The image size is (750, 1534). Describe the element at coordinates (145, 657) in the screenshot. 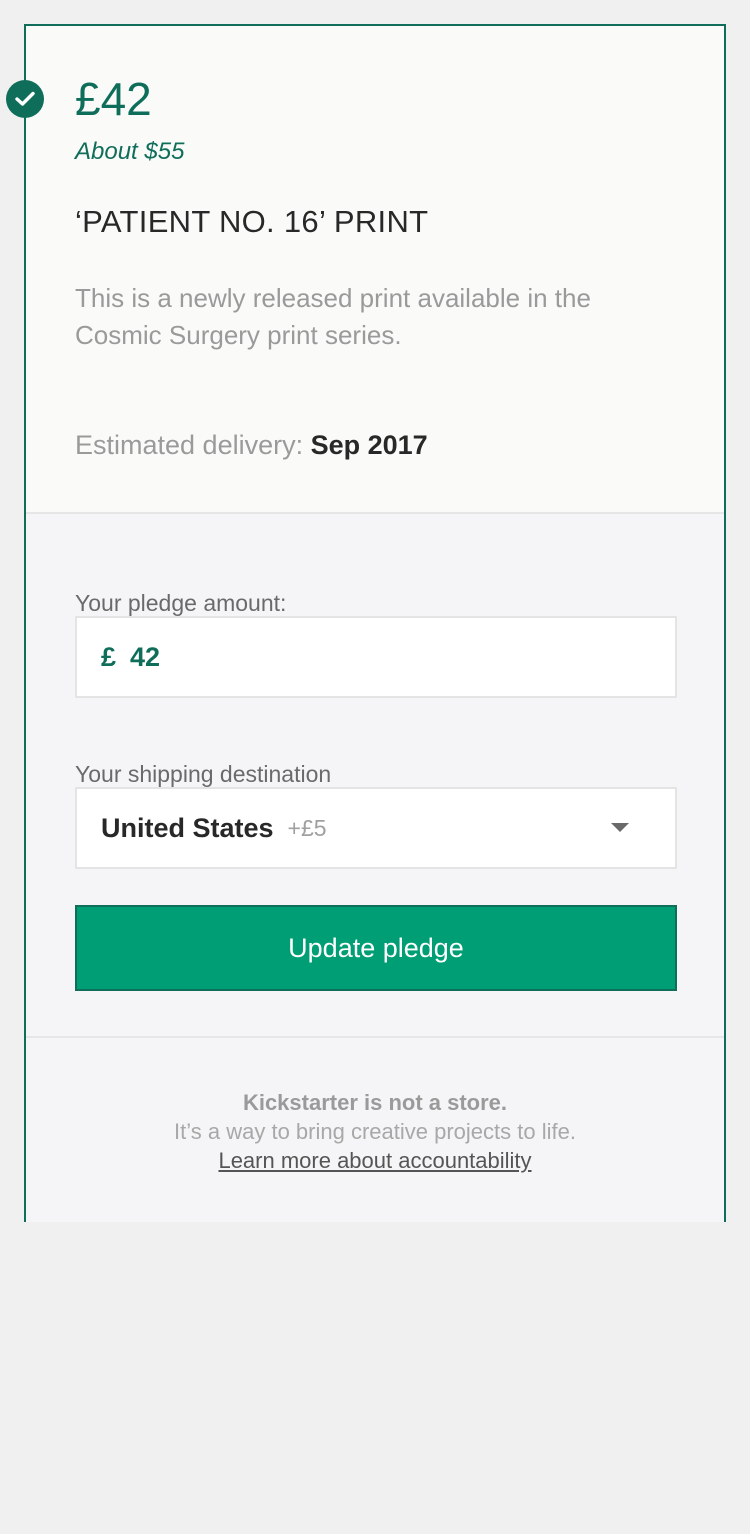

I see `pledge-amount-value: 42` at that location.